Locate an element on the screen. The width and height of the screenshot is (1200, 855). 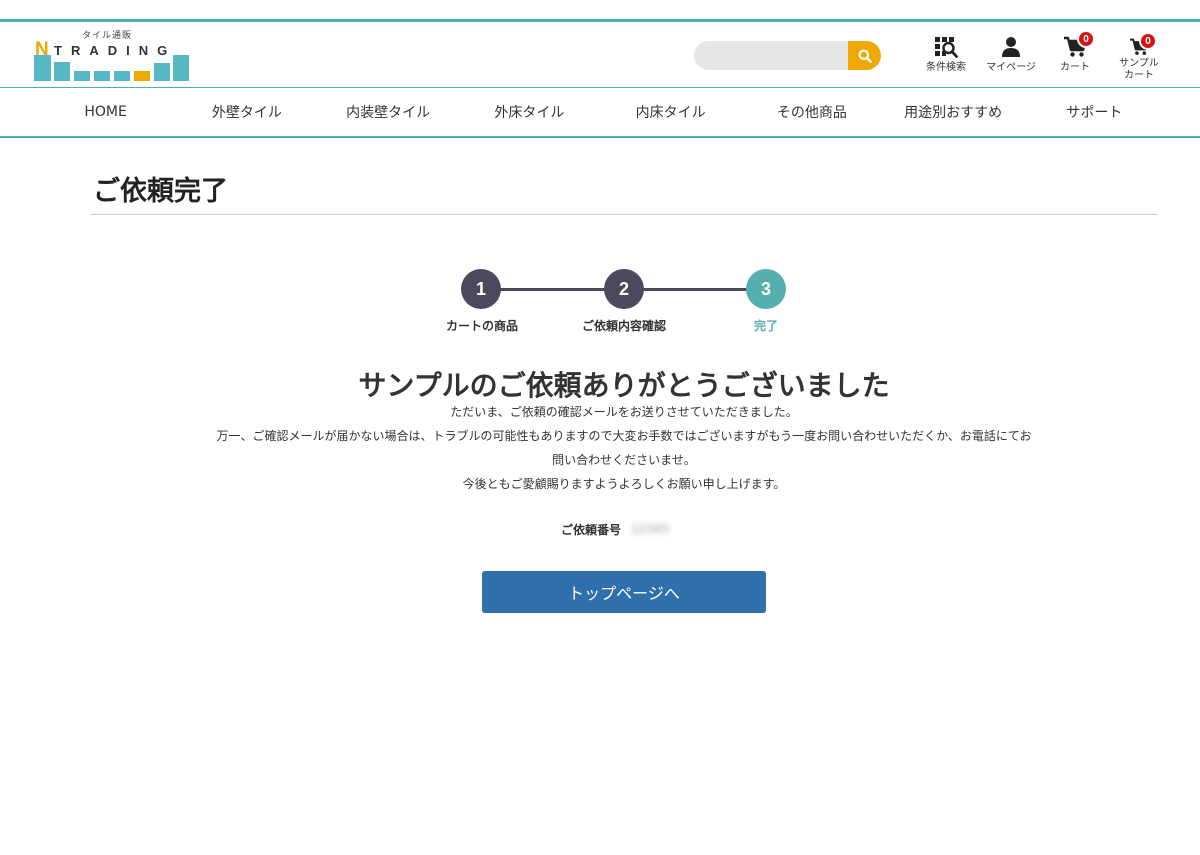
sample-cart-label-line2: カート is located at coordinates (1139, 75).